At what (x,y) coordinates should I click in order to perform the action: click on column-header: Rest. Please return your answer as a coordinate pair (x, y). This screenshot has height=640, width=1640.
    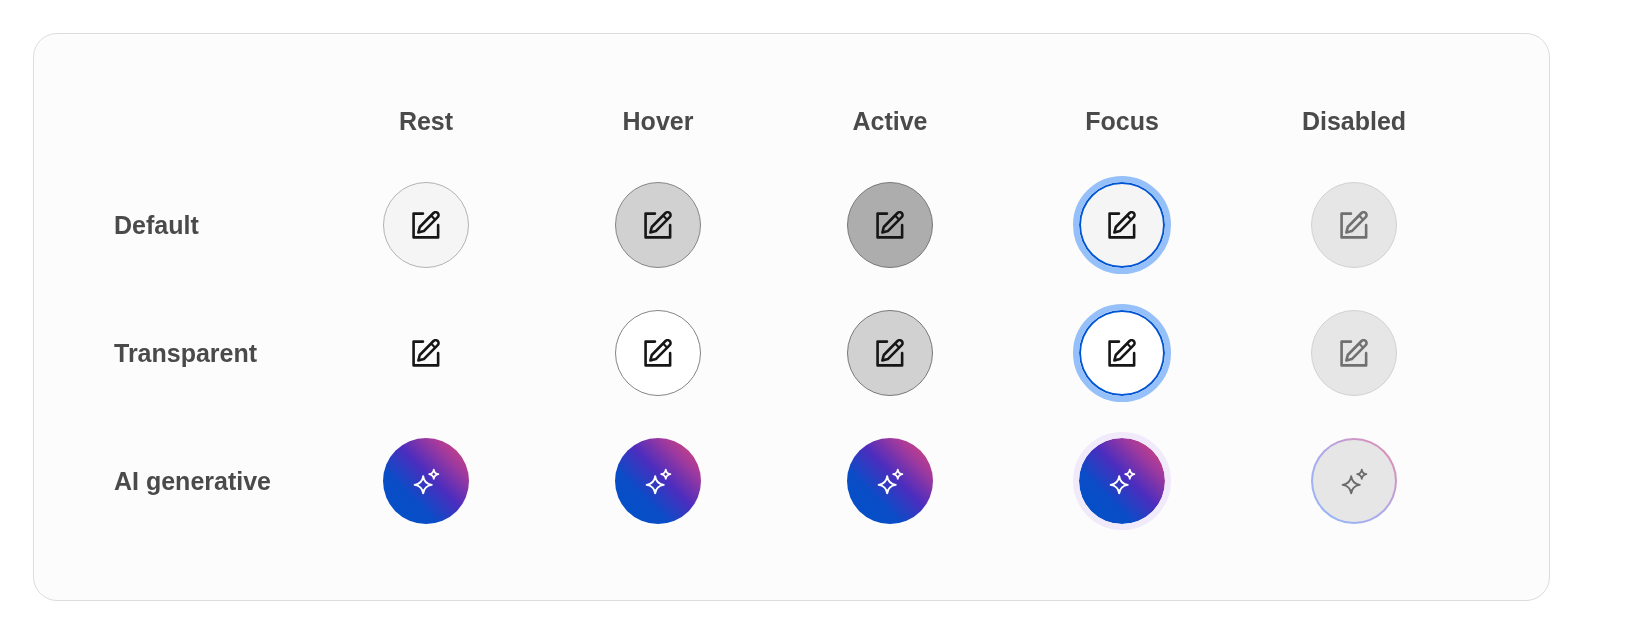
    Looking at the image, I should click on (426, 121).